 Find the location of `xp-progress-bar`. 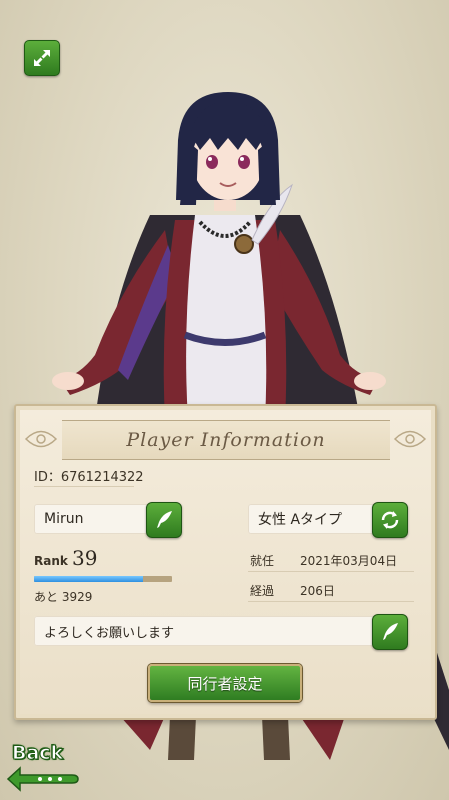

xp-progress-bar is located at coordinates (103, 579).